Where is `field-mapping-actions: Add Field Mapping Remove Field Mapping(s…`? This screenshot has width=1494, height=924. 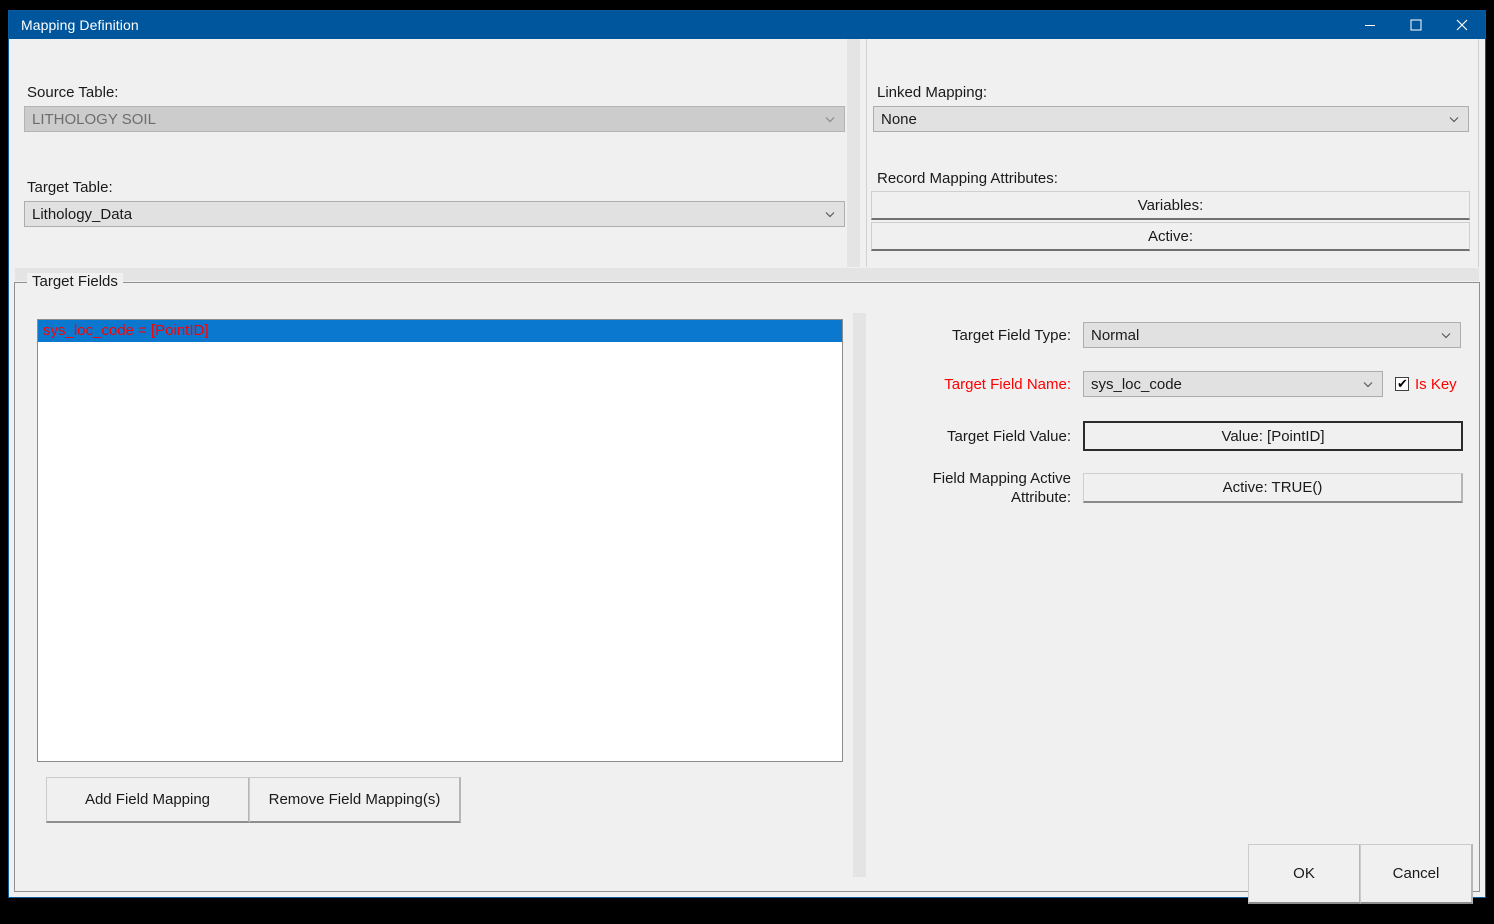 field-mapping-actions: Add Field Mapping Remove Field Mapping(s… is located at coordinates (253, 800).